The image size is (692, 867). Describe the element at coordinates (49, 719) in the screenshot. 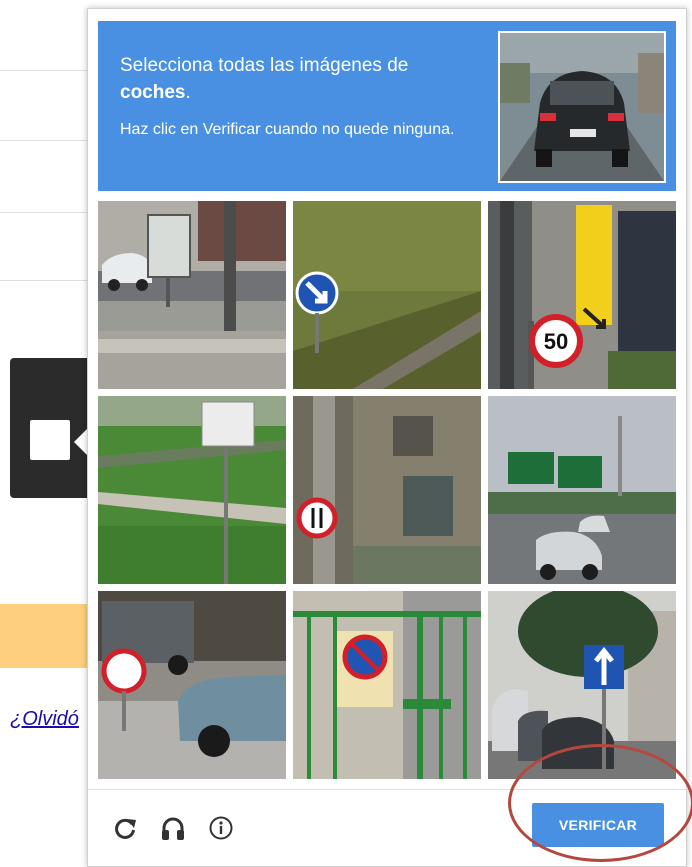

I see `forgot-password-link: ¿Olvidó` at that location.